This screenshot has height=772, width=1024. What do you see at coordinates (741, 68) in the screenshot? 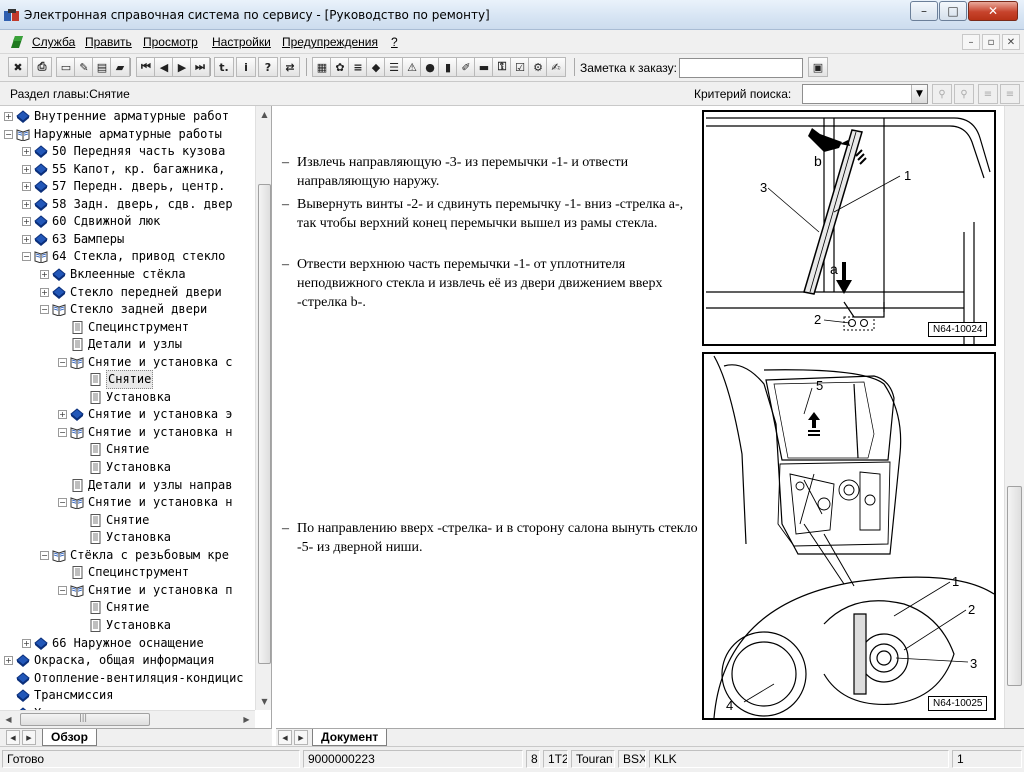
I see `order-note-field` at bounding box center [741, 68].